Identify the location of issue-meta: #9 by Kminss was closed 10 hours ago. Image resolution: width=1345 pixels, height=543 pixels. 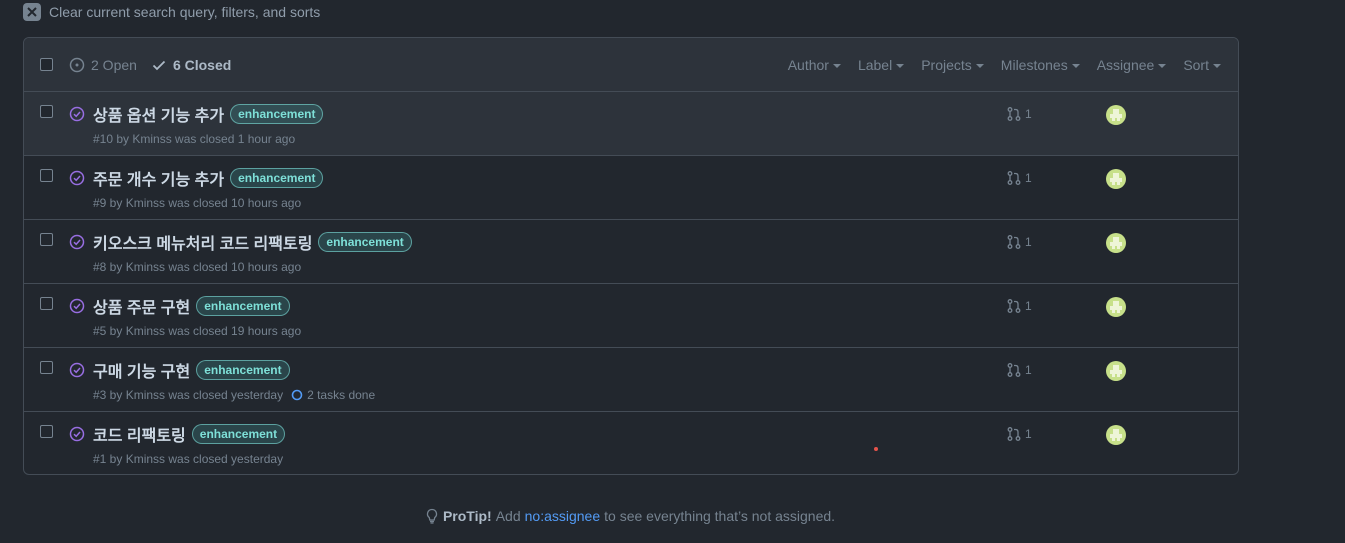
(197, 203).